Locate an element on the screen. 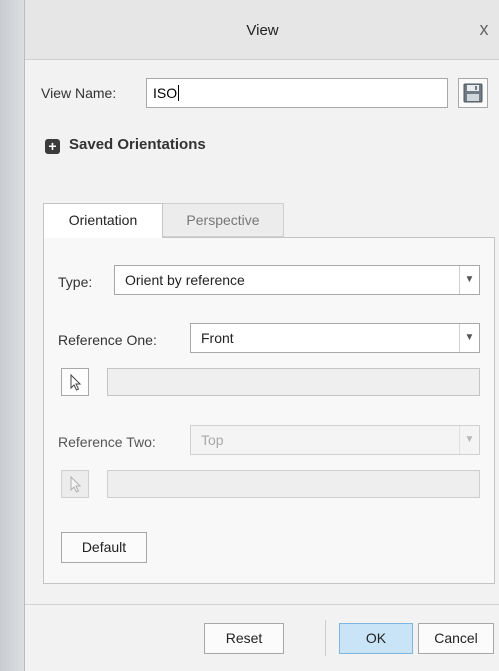 The height and width of the screenshot is (671, 499). ok-button: OK is located at coordinates (376, 638).